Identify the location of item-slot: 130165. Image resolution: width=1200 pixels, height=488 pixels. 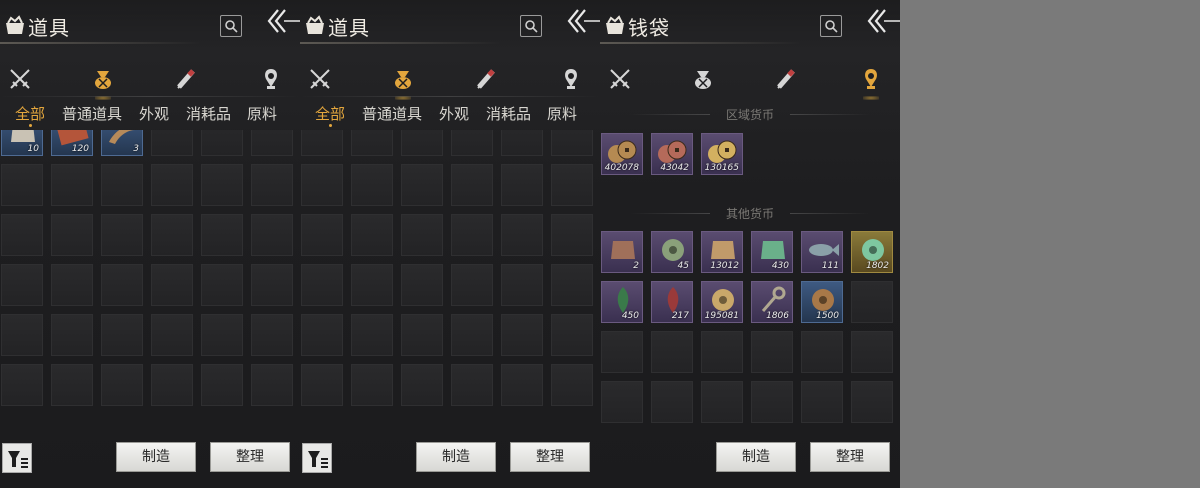
(722, 154).